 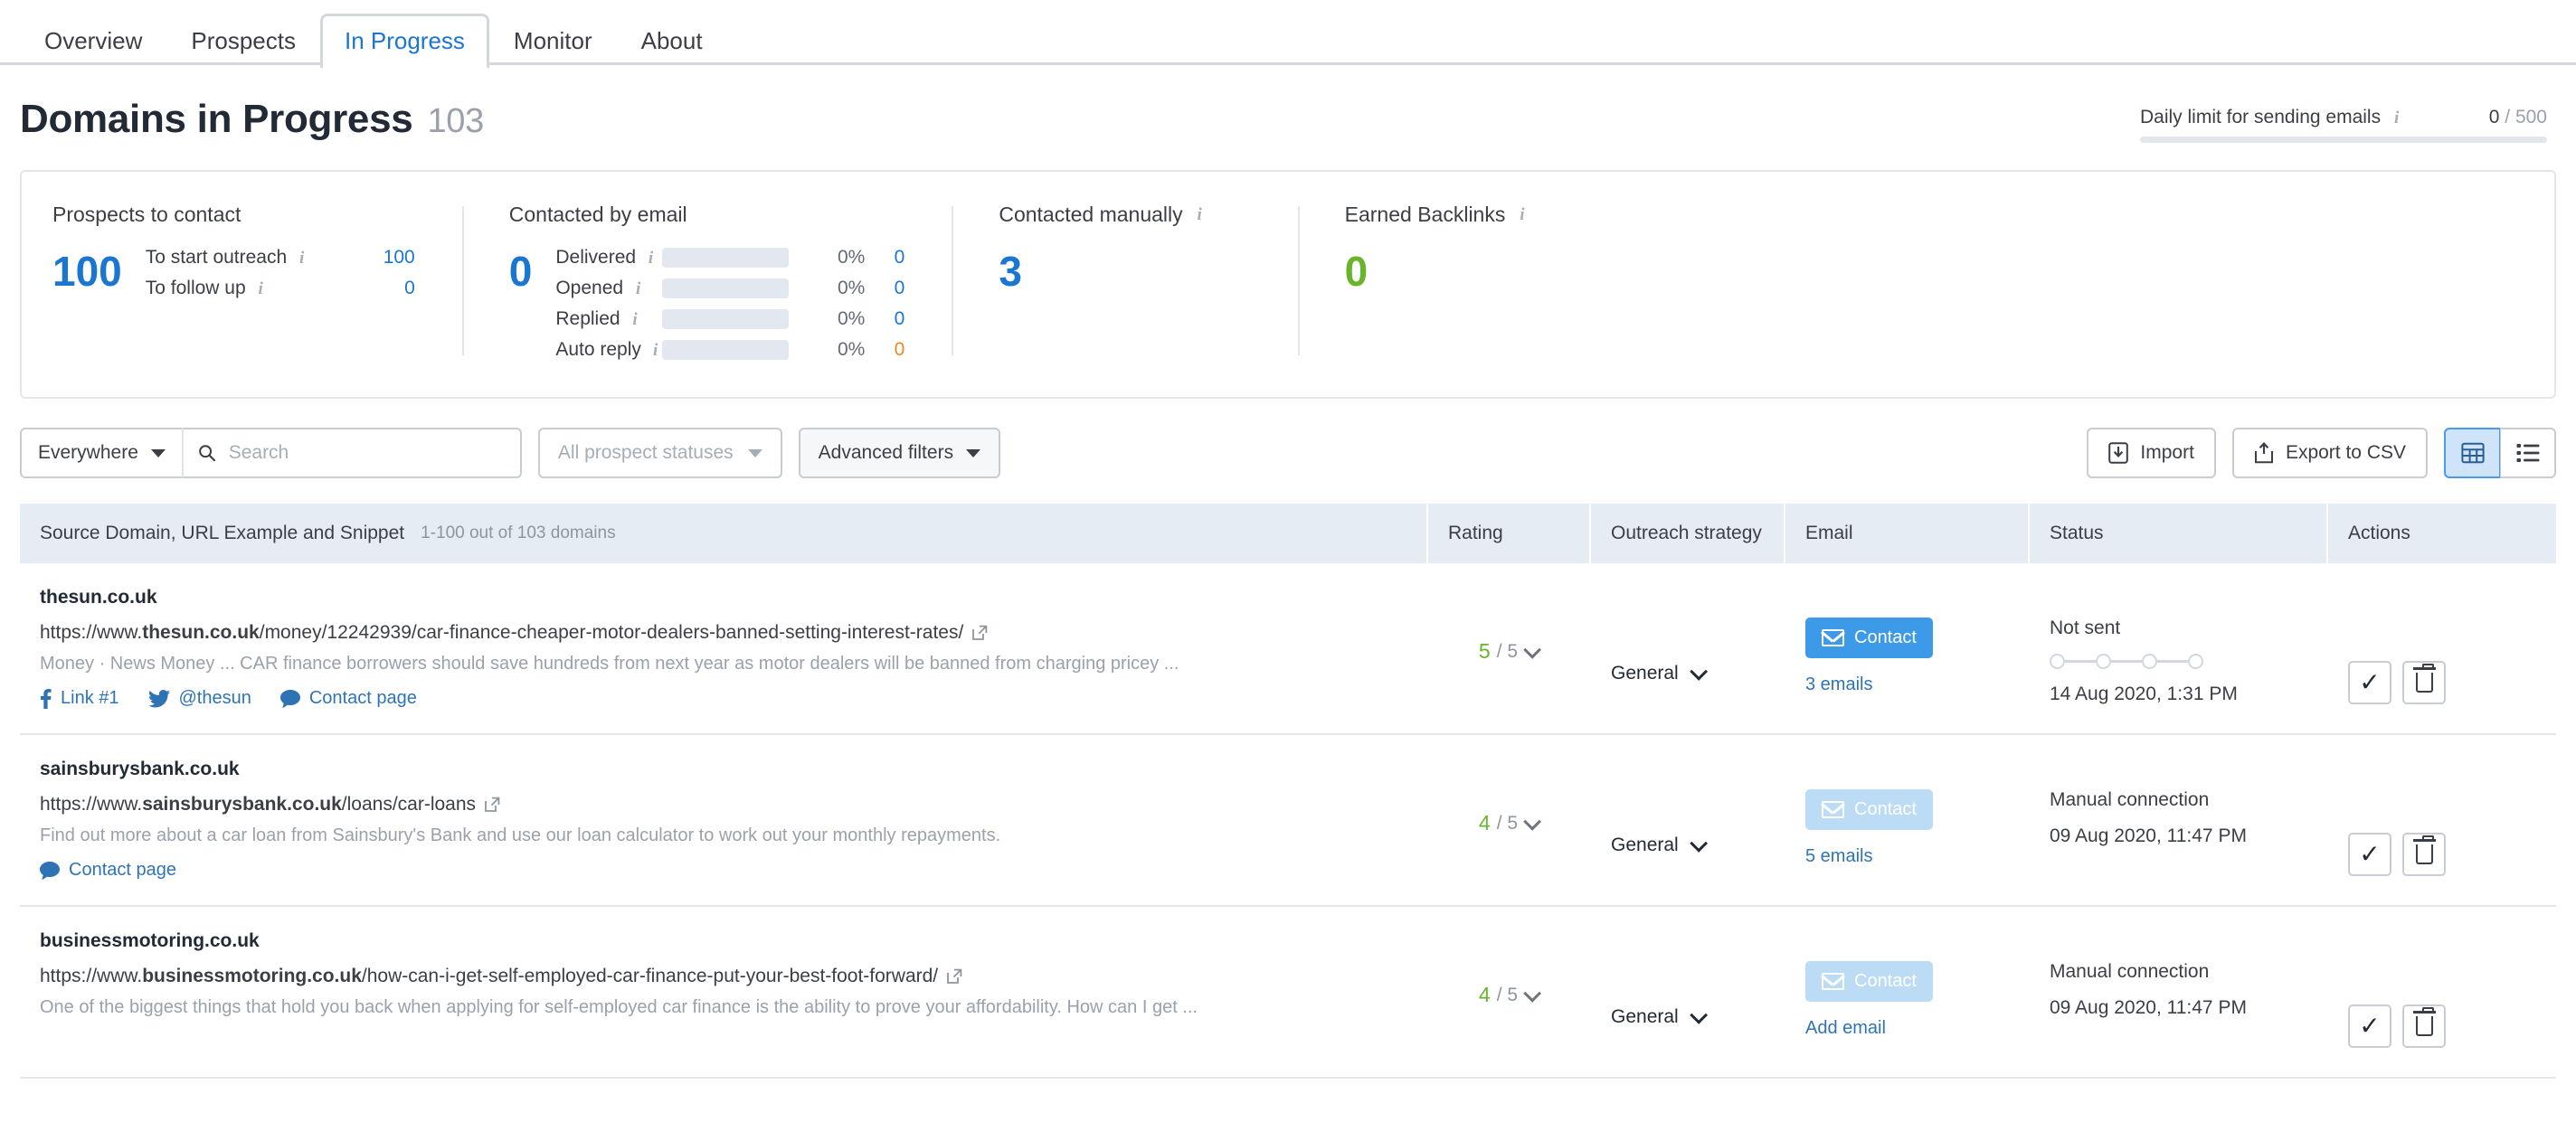 What do you see at coordinates (80, 698) in the screenshot?
I see `domain-link: Link #1` at bounding box center [80, 698].